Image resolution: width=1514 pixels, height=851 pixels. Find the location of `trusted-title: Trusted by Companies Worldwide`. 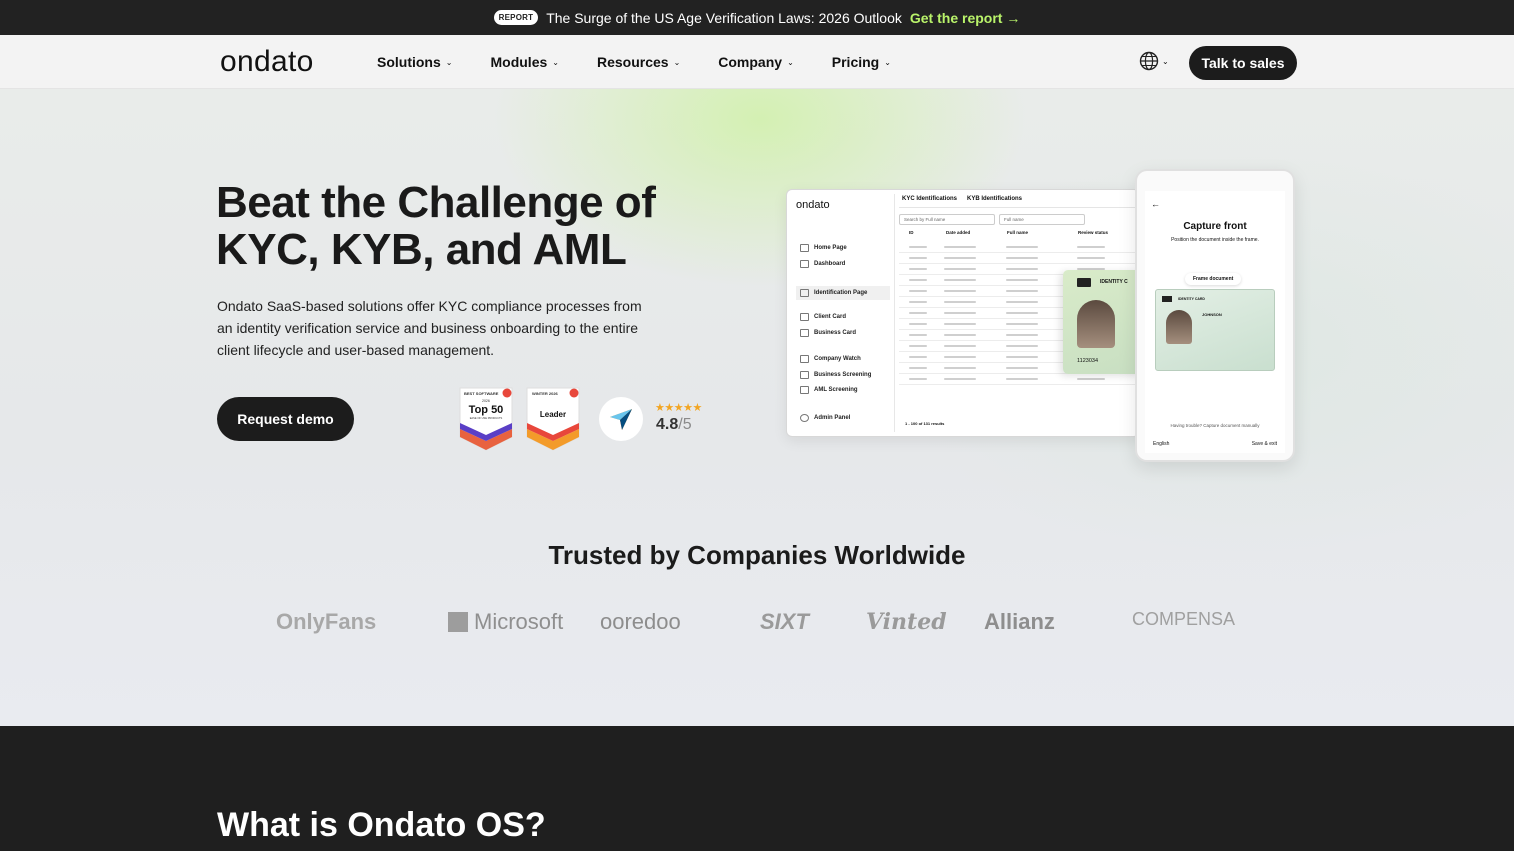

trusted-title: Trusted by Companies Worldwide is located at coordinates (757, 555).